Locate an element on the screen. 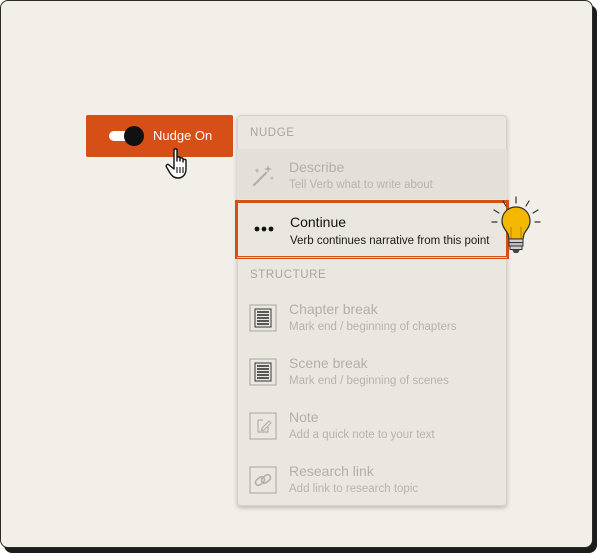 Image resolution: width=599 pixels, height=554 pixels. item-subtitle: Add a quick note to your text is located at coordinates (362, 435).